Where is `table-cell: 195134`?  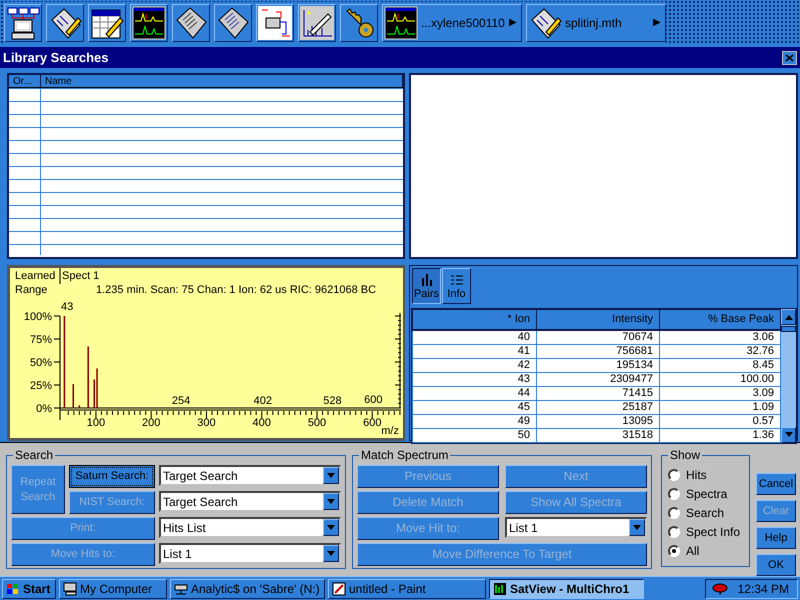 table-cell: 195134 is located at coordinates (598, 365).